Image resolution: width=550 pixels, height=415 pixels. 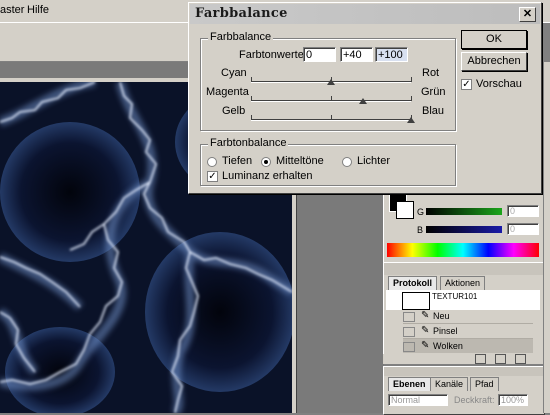 What do you see at coordinates (431, 73) in the screenshot?
I see `slider-right-label-red: Rot` at bounding box center [431, 73].